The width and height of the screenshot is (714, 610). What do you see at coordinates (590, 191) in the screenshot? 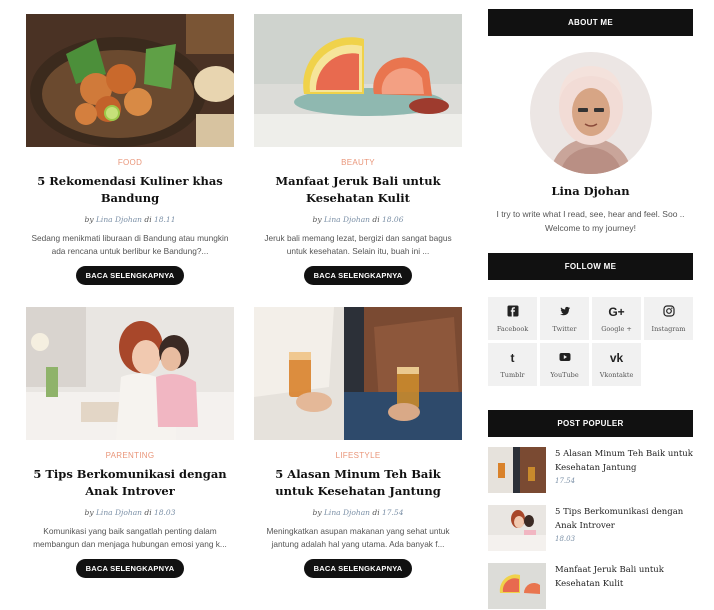
I see `author-name: Lina Djohan` at bounding box center [590, 191].